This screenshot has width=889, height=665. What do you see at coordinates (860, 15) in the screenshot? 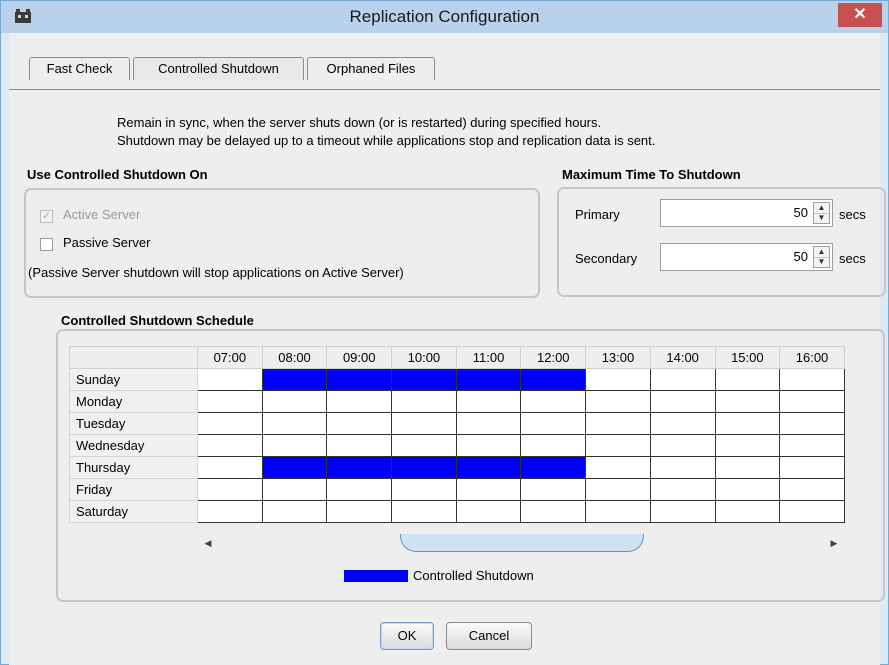
I see `close-button: ✕` at bounding box center [860, 15].